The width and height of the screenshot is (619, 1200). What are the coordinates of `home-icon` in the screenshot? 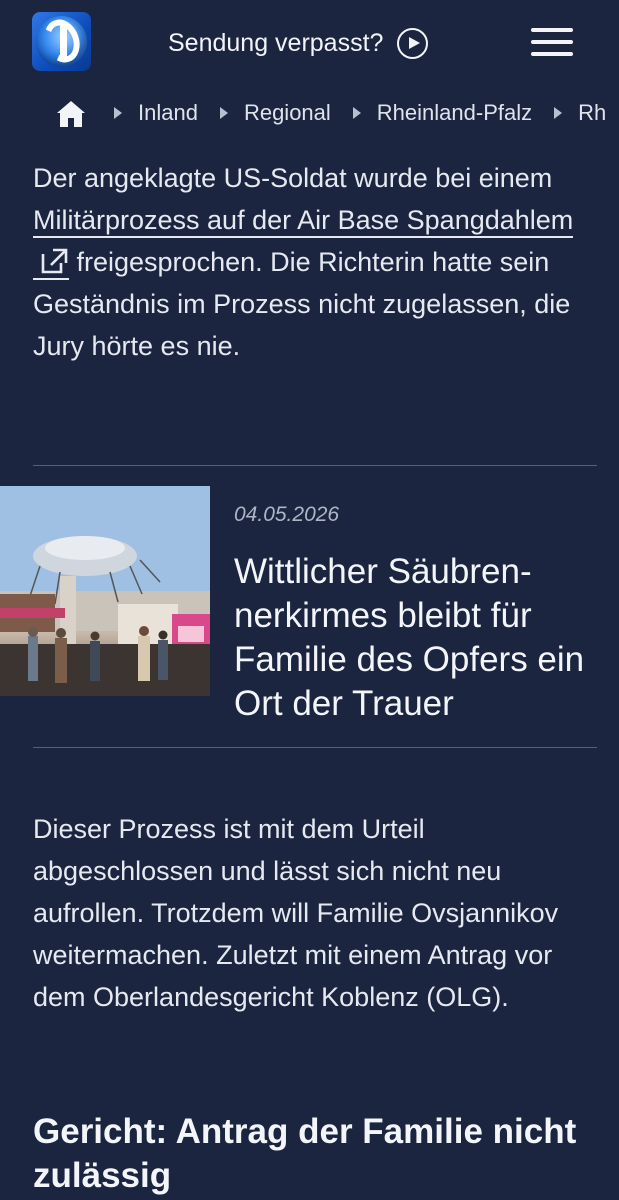 It's located at (71, 114).